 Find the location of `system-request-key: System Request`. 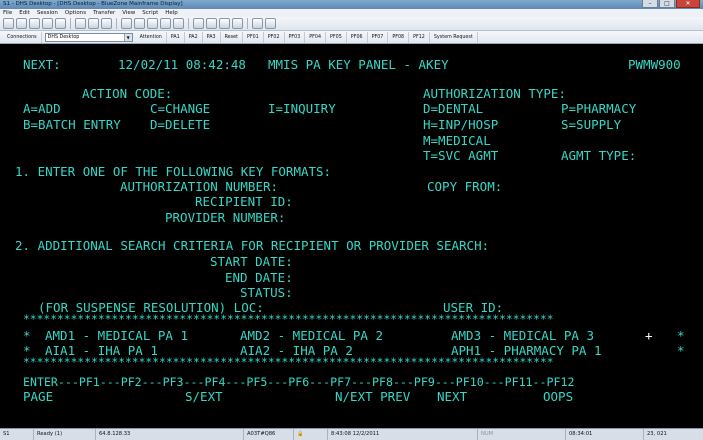

system-request-key: System Request is located at coordinates (454, 37).